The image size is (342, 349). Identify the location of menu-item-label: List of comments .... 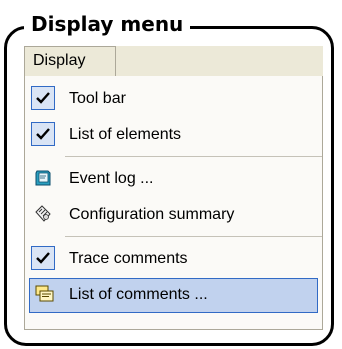
(138, 294).